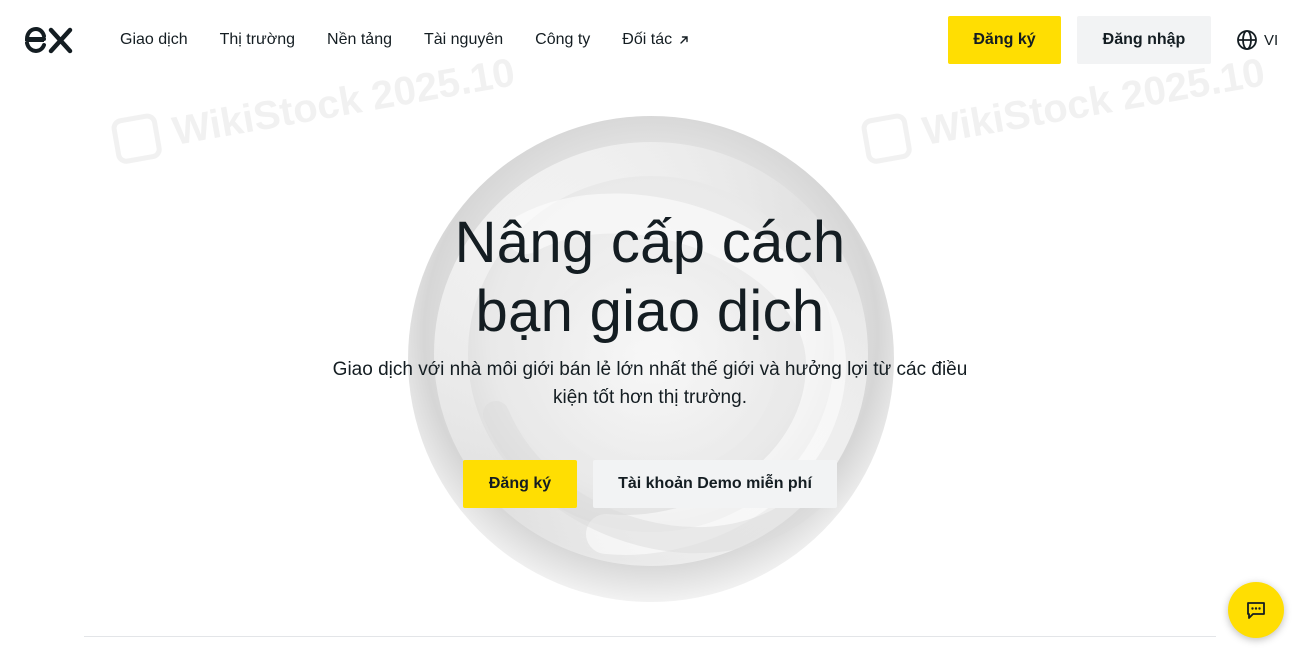  I want to click on nav-item-label: Nền tảng, so click(359, 39).